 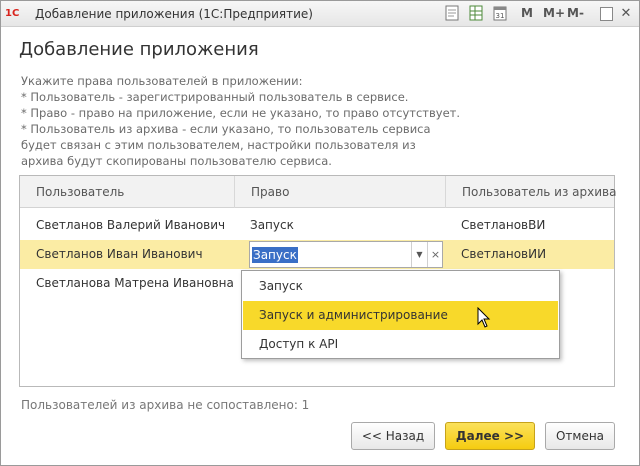 What do you see at coordinates (275, 255) in the screenshot?
I see `right-combobox-value: Запуск` at bounding box center [275, 255].